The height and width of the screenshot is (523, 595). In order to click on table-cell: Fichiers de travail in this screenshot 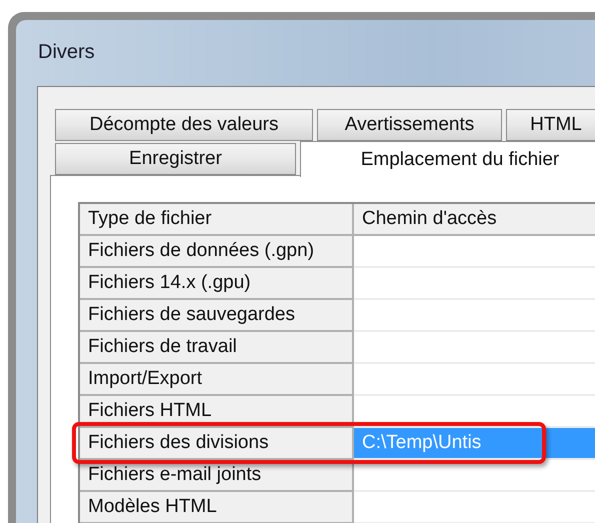, I will do `click(217, 348)`.